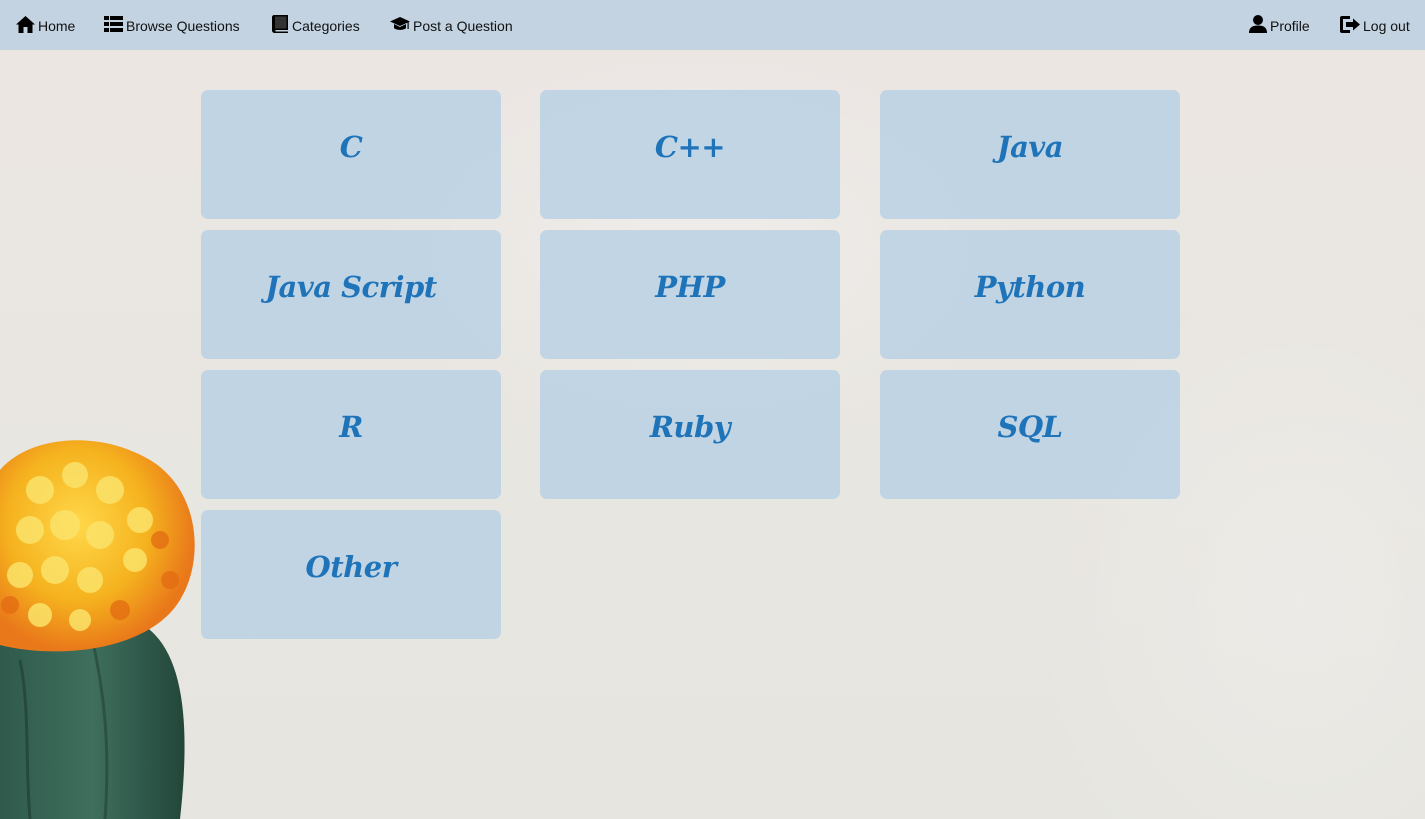 Image resolution: width=1425 pixels, height=819 pixels. Describe the element at coordinates (25, 24) in the screenshot. I see `home-icon` at that location.